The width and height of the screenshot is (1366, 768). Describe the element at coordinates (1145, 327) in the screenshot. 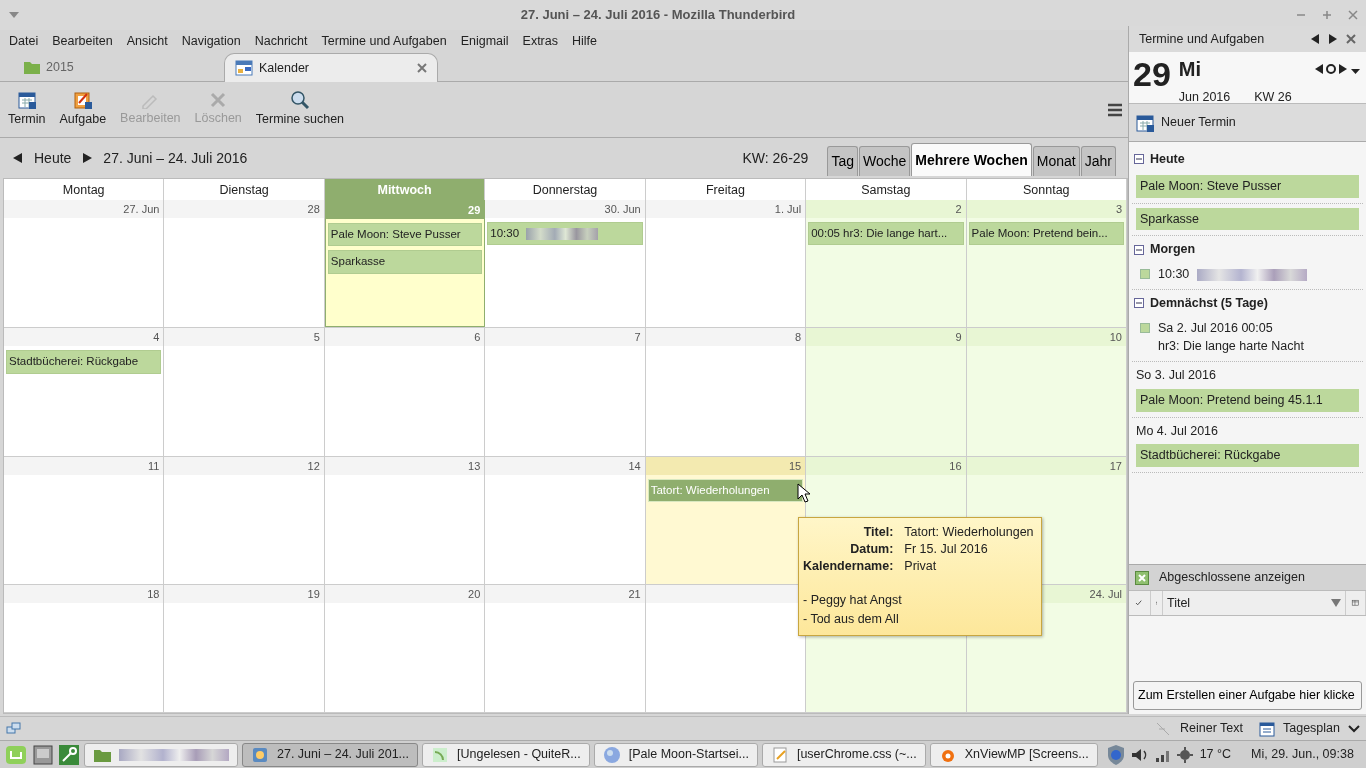

I see `event-square-icon` at that location.